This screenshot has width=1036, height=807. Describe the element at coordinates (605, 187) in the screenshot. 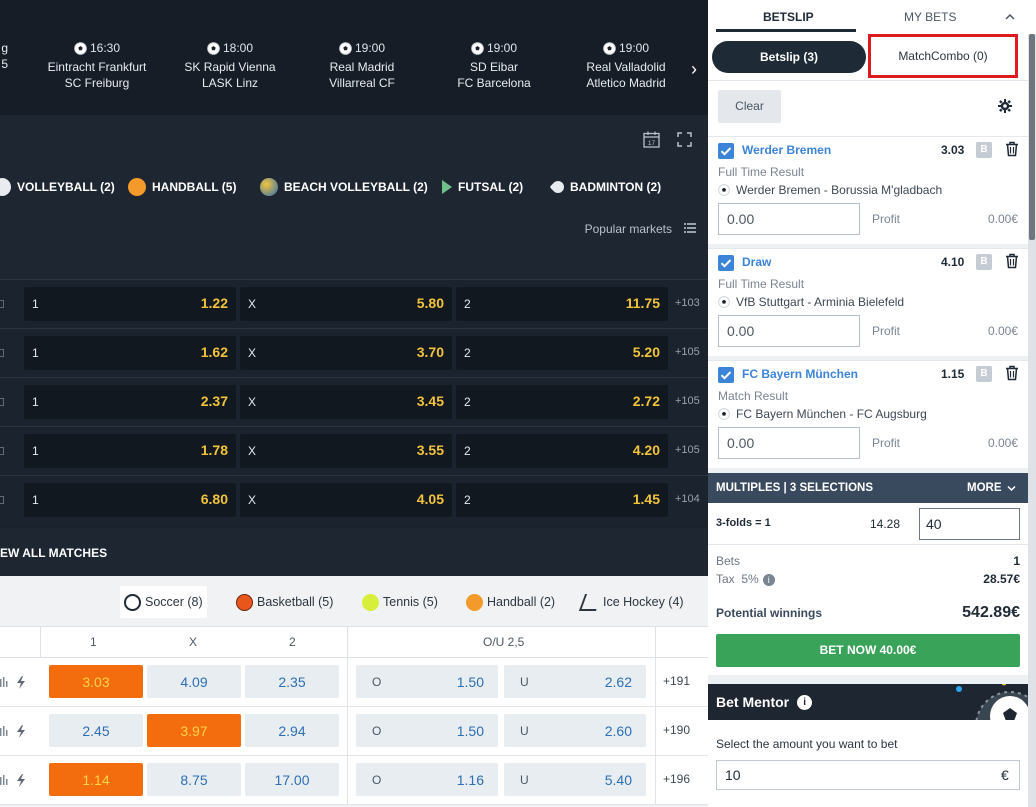

I see `sport-filter-4: BADMINTON (2)` at that location.